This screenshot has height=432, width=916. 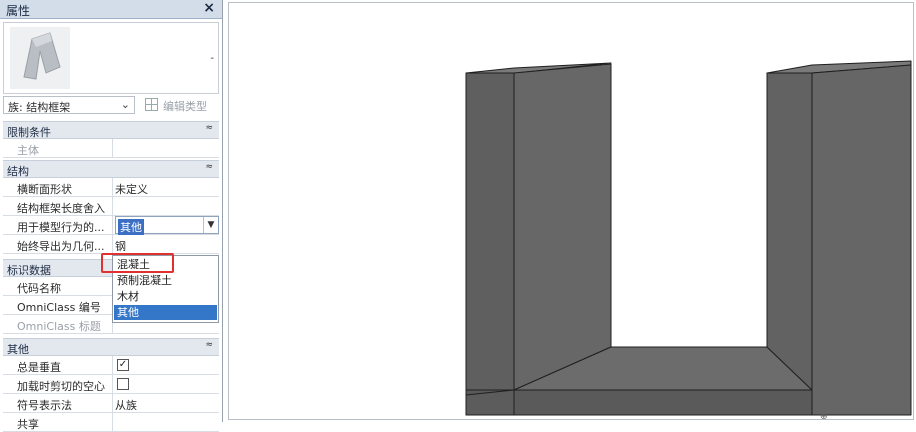 I want to click on property-row-symbol: 符号表示法 从族, so click(x=111, y=403).